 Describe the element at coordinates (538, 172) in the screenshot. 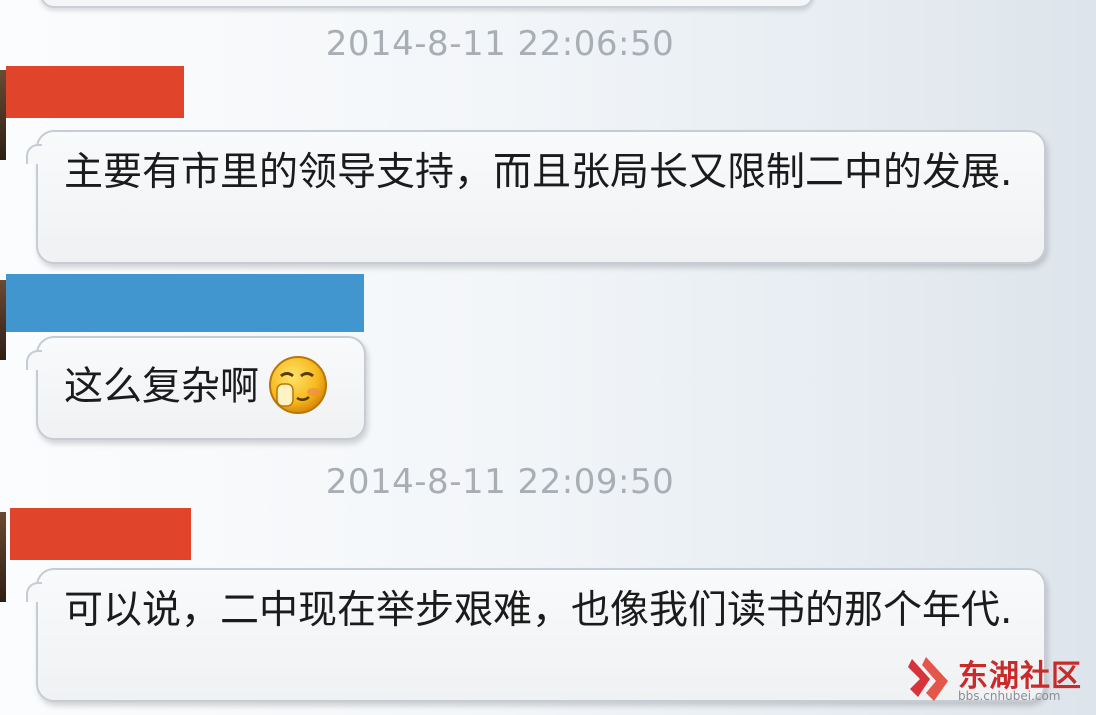

I see `message-text: 主要有市里的领导支持，而且张局长又限制二中的发展.` at that location.